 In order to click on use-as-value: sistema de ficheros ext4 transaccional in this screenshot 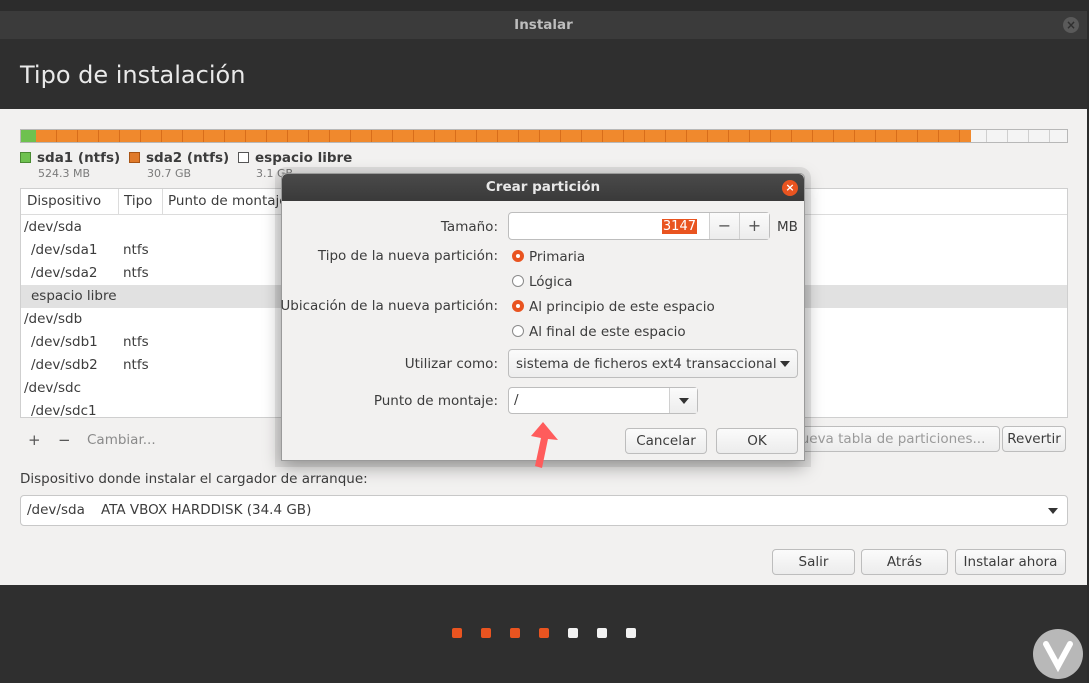, I will do `click(646, 364)`.